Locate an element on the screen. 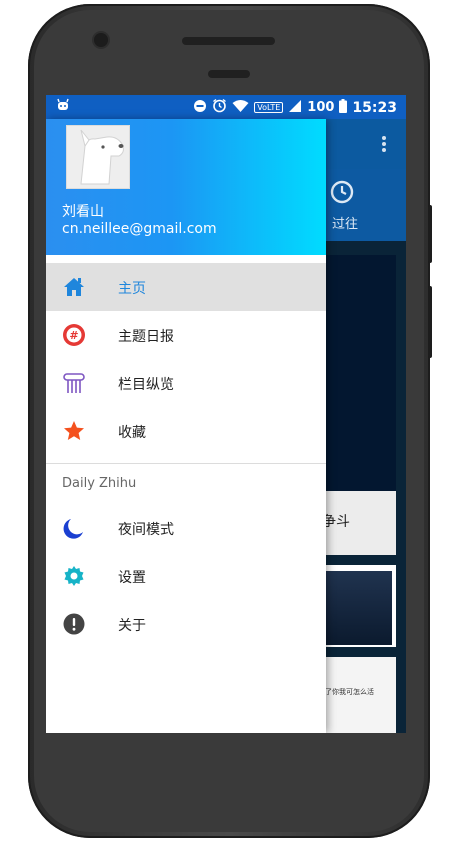 This screenshot has height=843, width=456. wifi-icon is located at coordinates (240, 108).